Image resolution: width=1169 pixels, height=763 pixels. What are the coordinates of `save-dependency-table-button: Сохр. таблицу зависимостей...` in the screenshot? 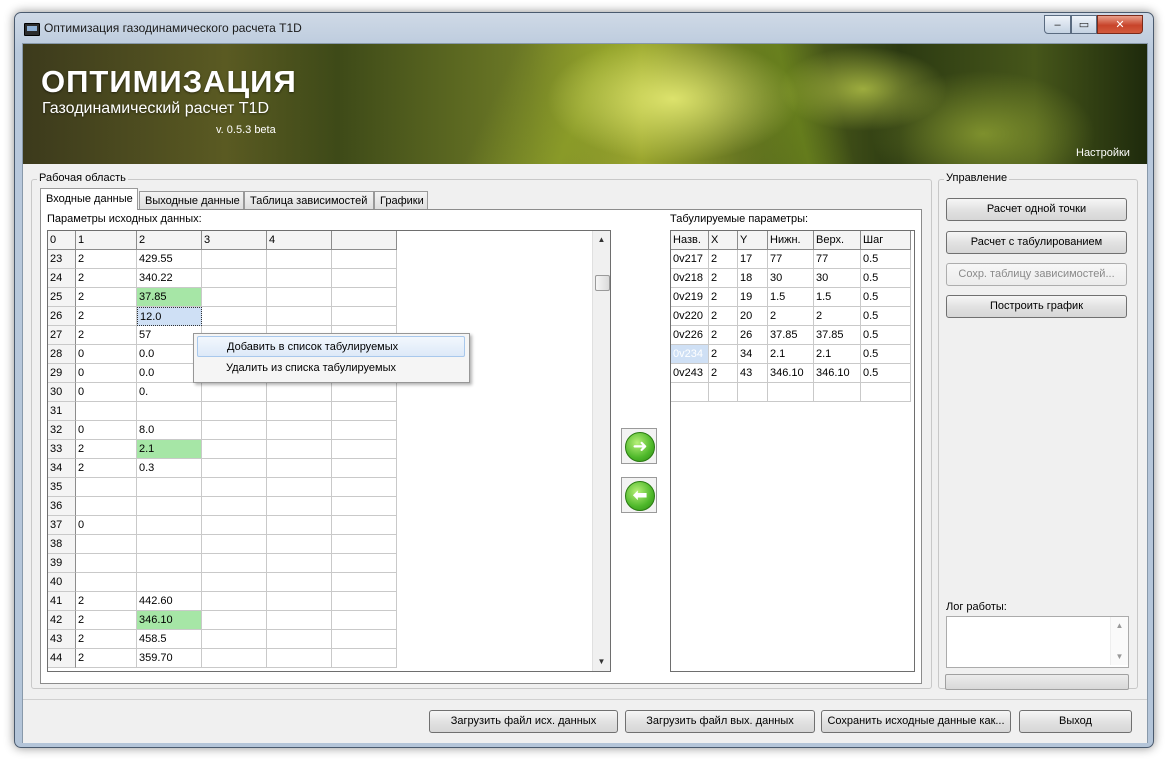 It's located at (1036, 274).